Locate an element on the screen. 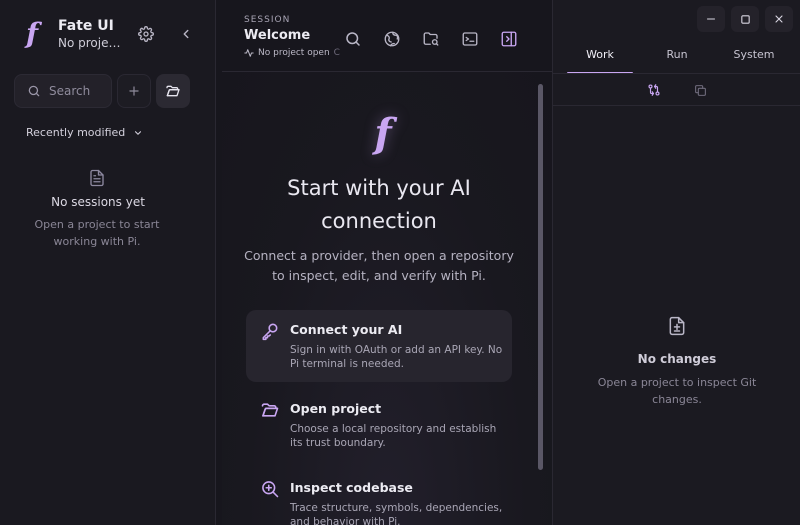  search-files-button is located at coordinates (431, 39).